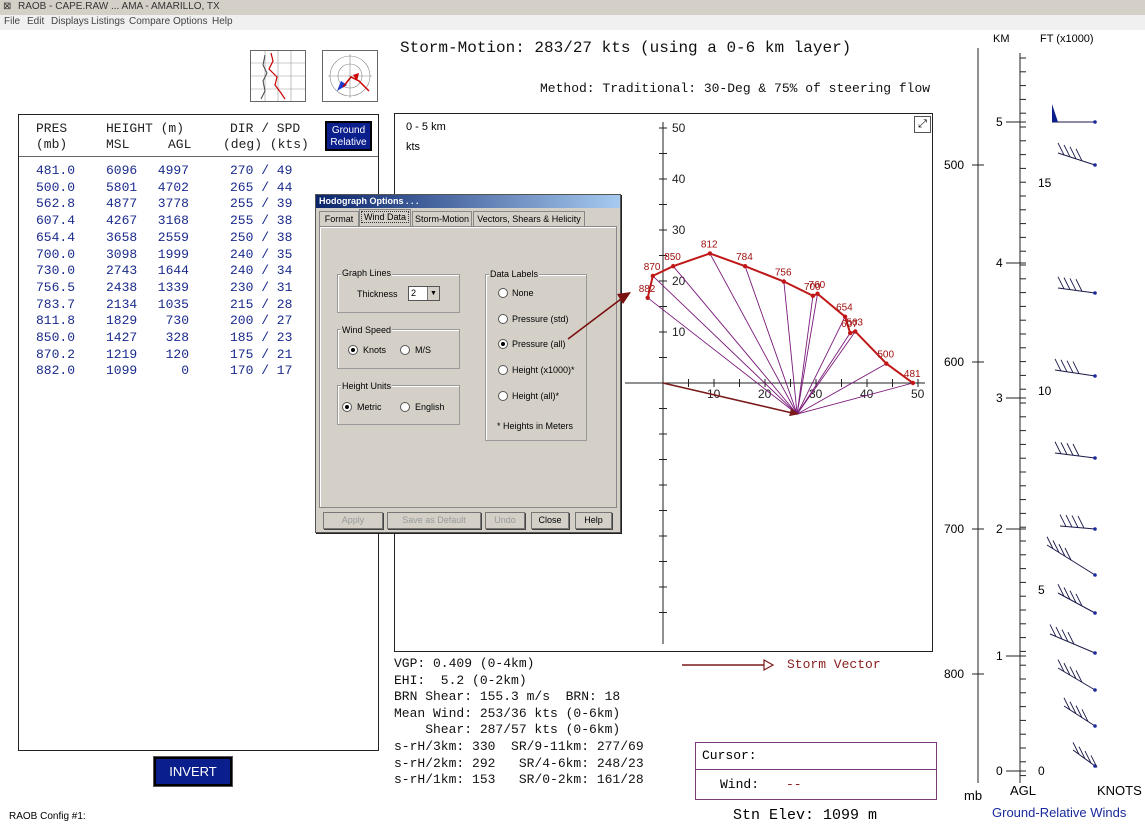  What do you see at coordinates (503, 396) in the screenshot?
I see `height-all-radio` at bounding box center [503, 396].